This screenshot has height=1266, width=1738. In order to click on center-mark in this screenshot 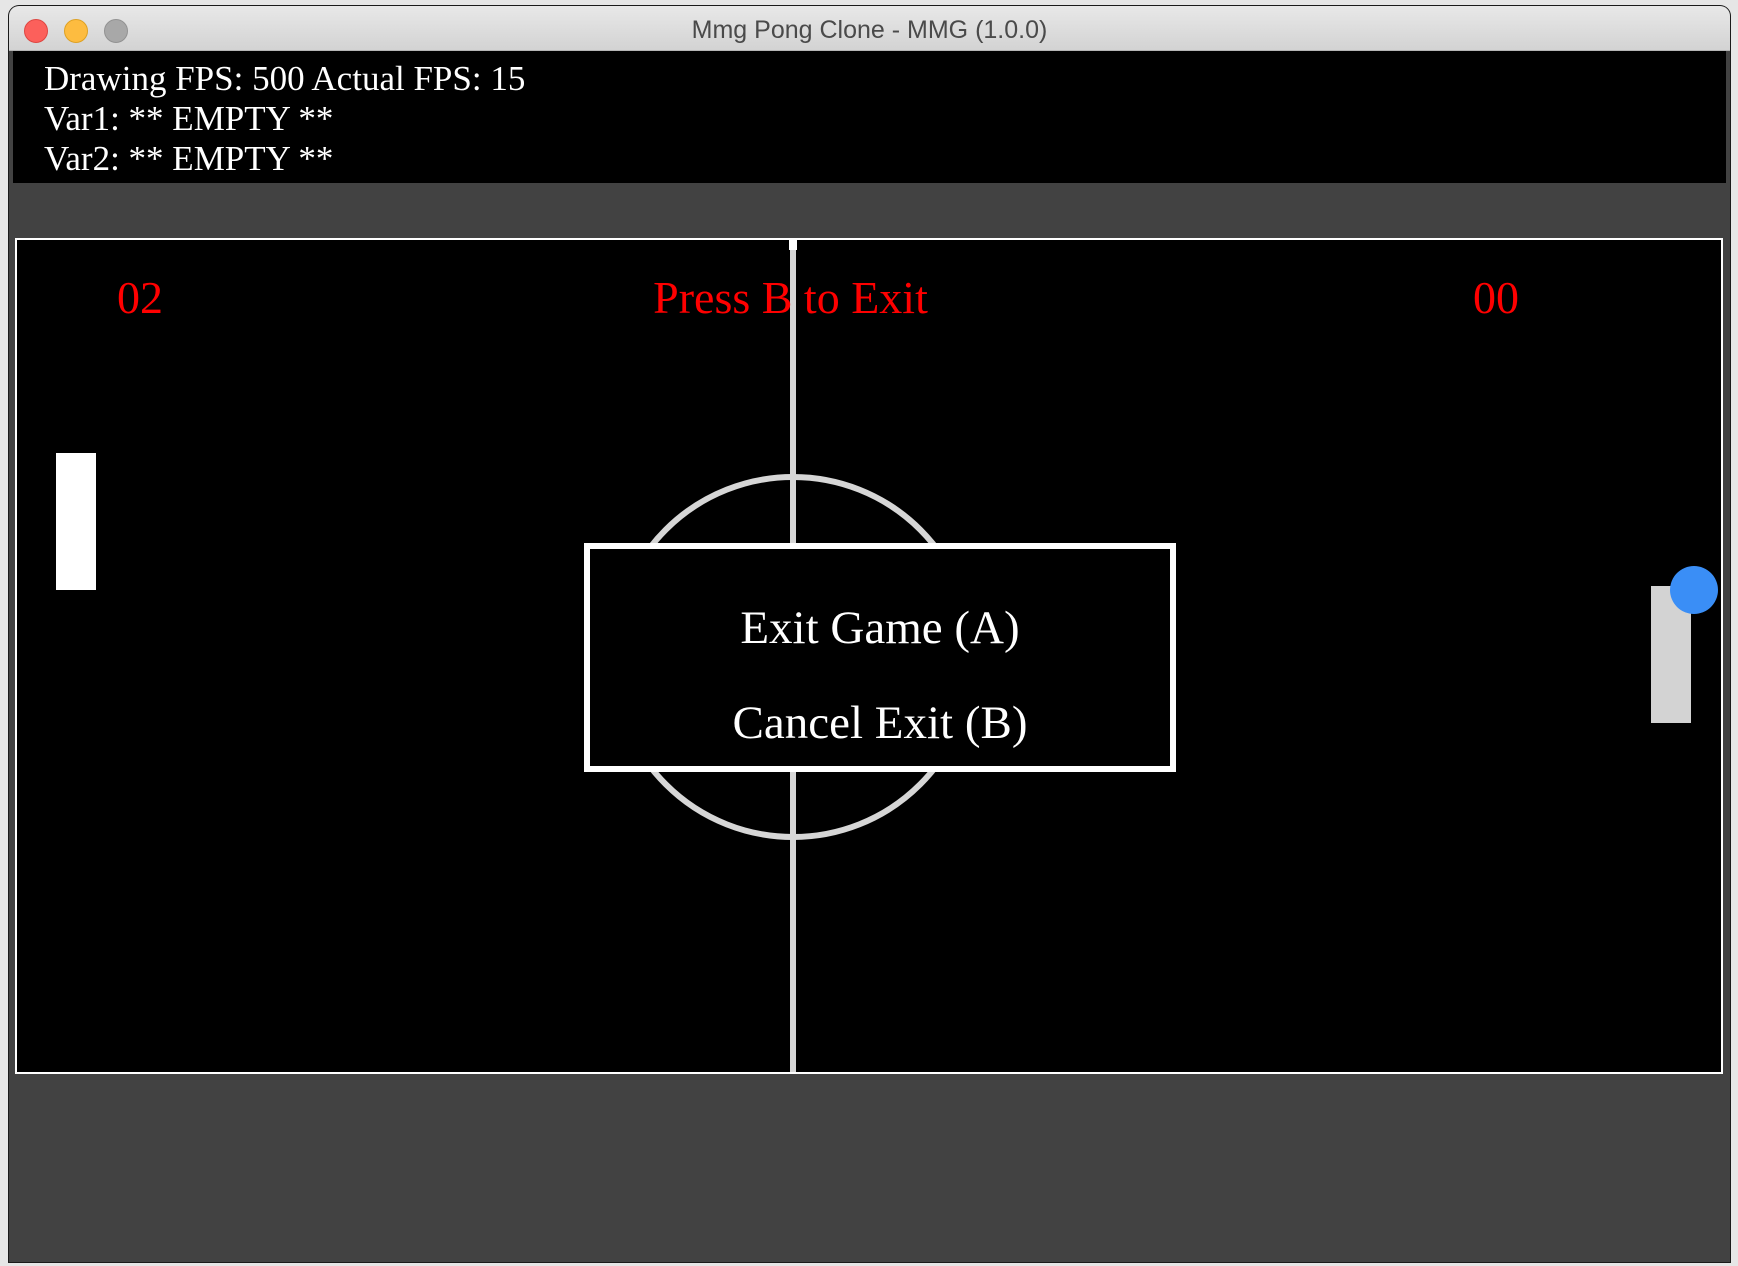, I will do `click(793, 245)`.